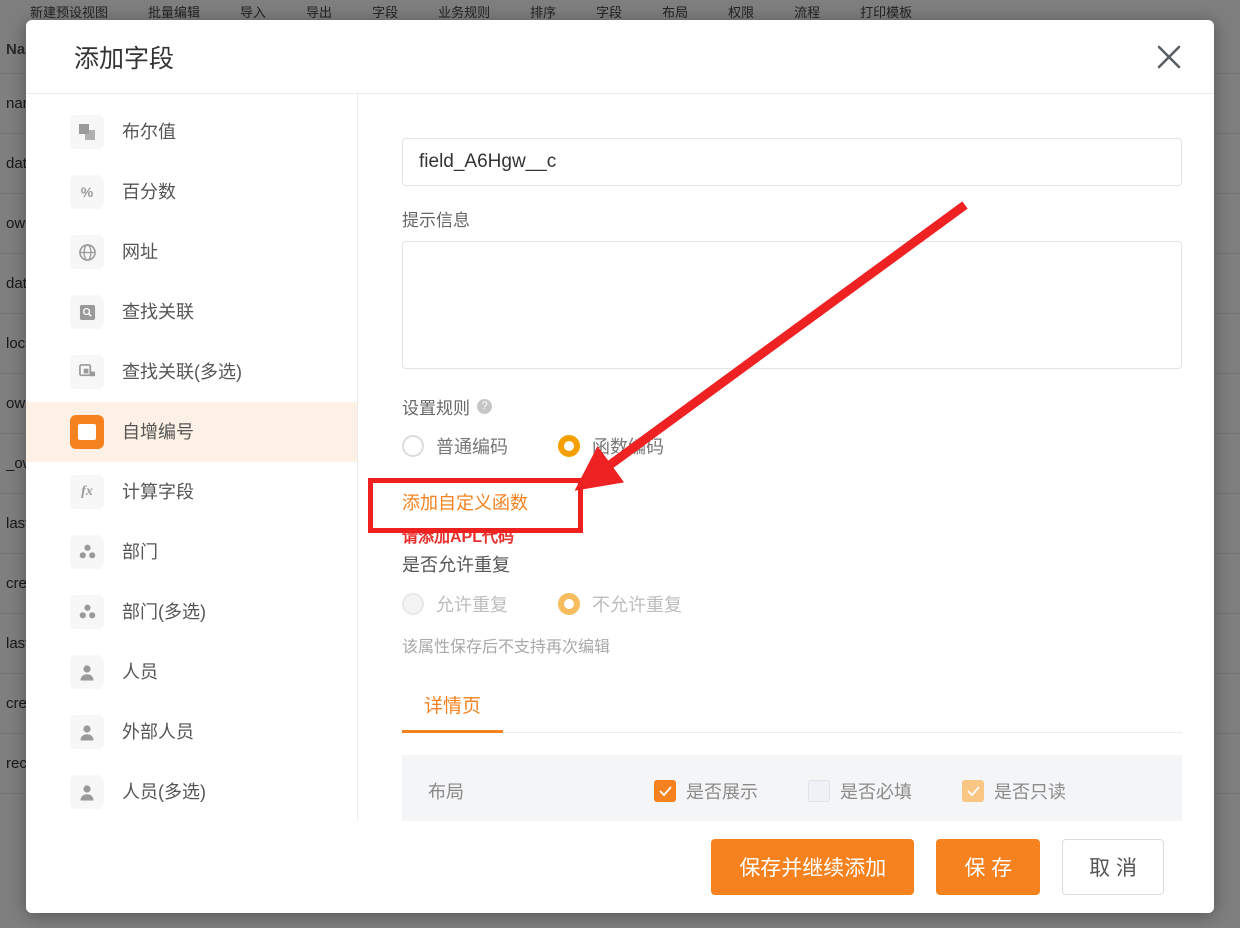 Image resolution: width=1240 pixels, height=928 pixels. Describe the element at coordinates (140, 552) in the screenshot. I see `field-type-label: 部门` at that location.